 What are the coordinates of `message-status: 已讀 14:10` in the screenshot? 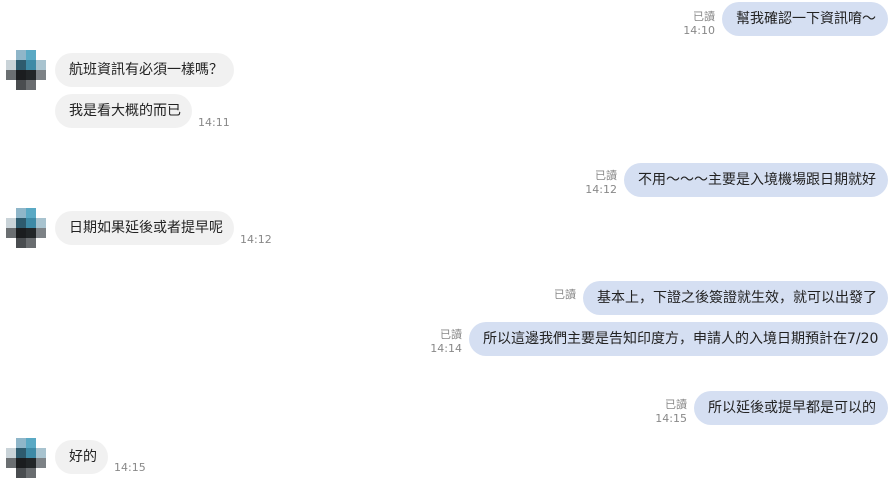 It's located at (690, 24).